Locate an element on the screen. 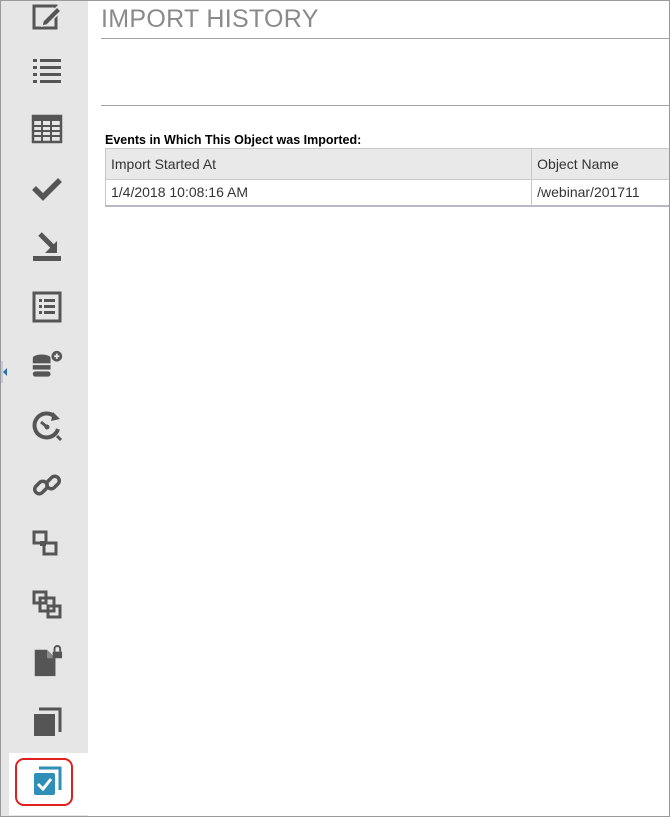 The width and height of the screenshot is (670, 817). sidebar is located at coordinates (44, 408).